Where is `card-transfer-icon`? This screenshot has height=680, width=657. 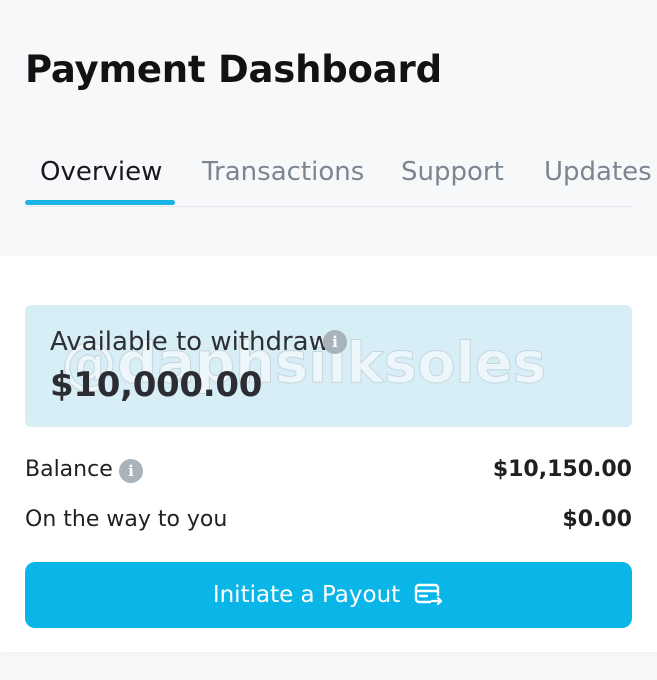 card-transfer-icon is located at coordinates (429, 595).